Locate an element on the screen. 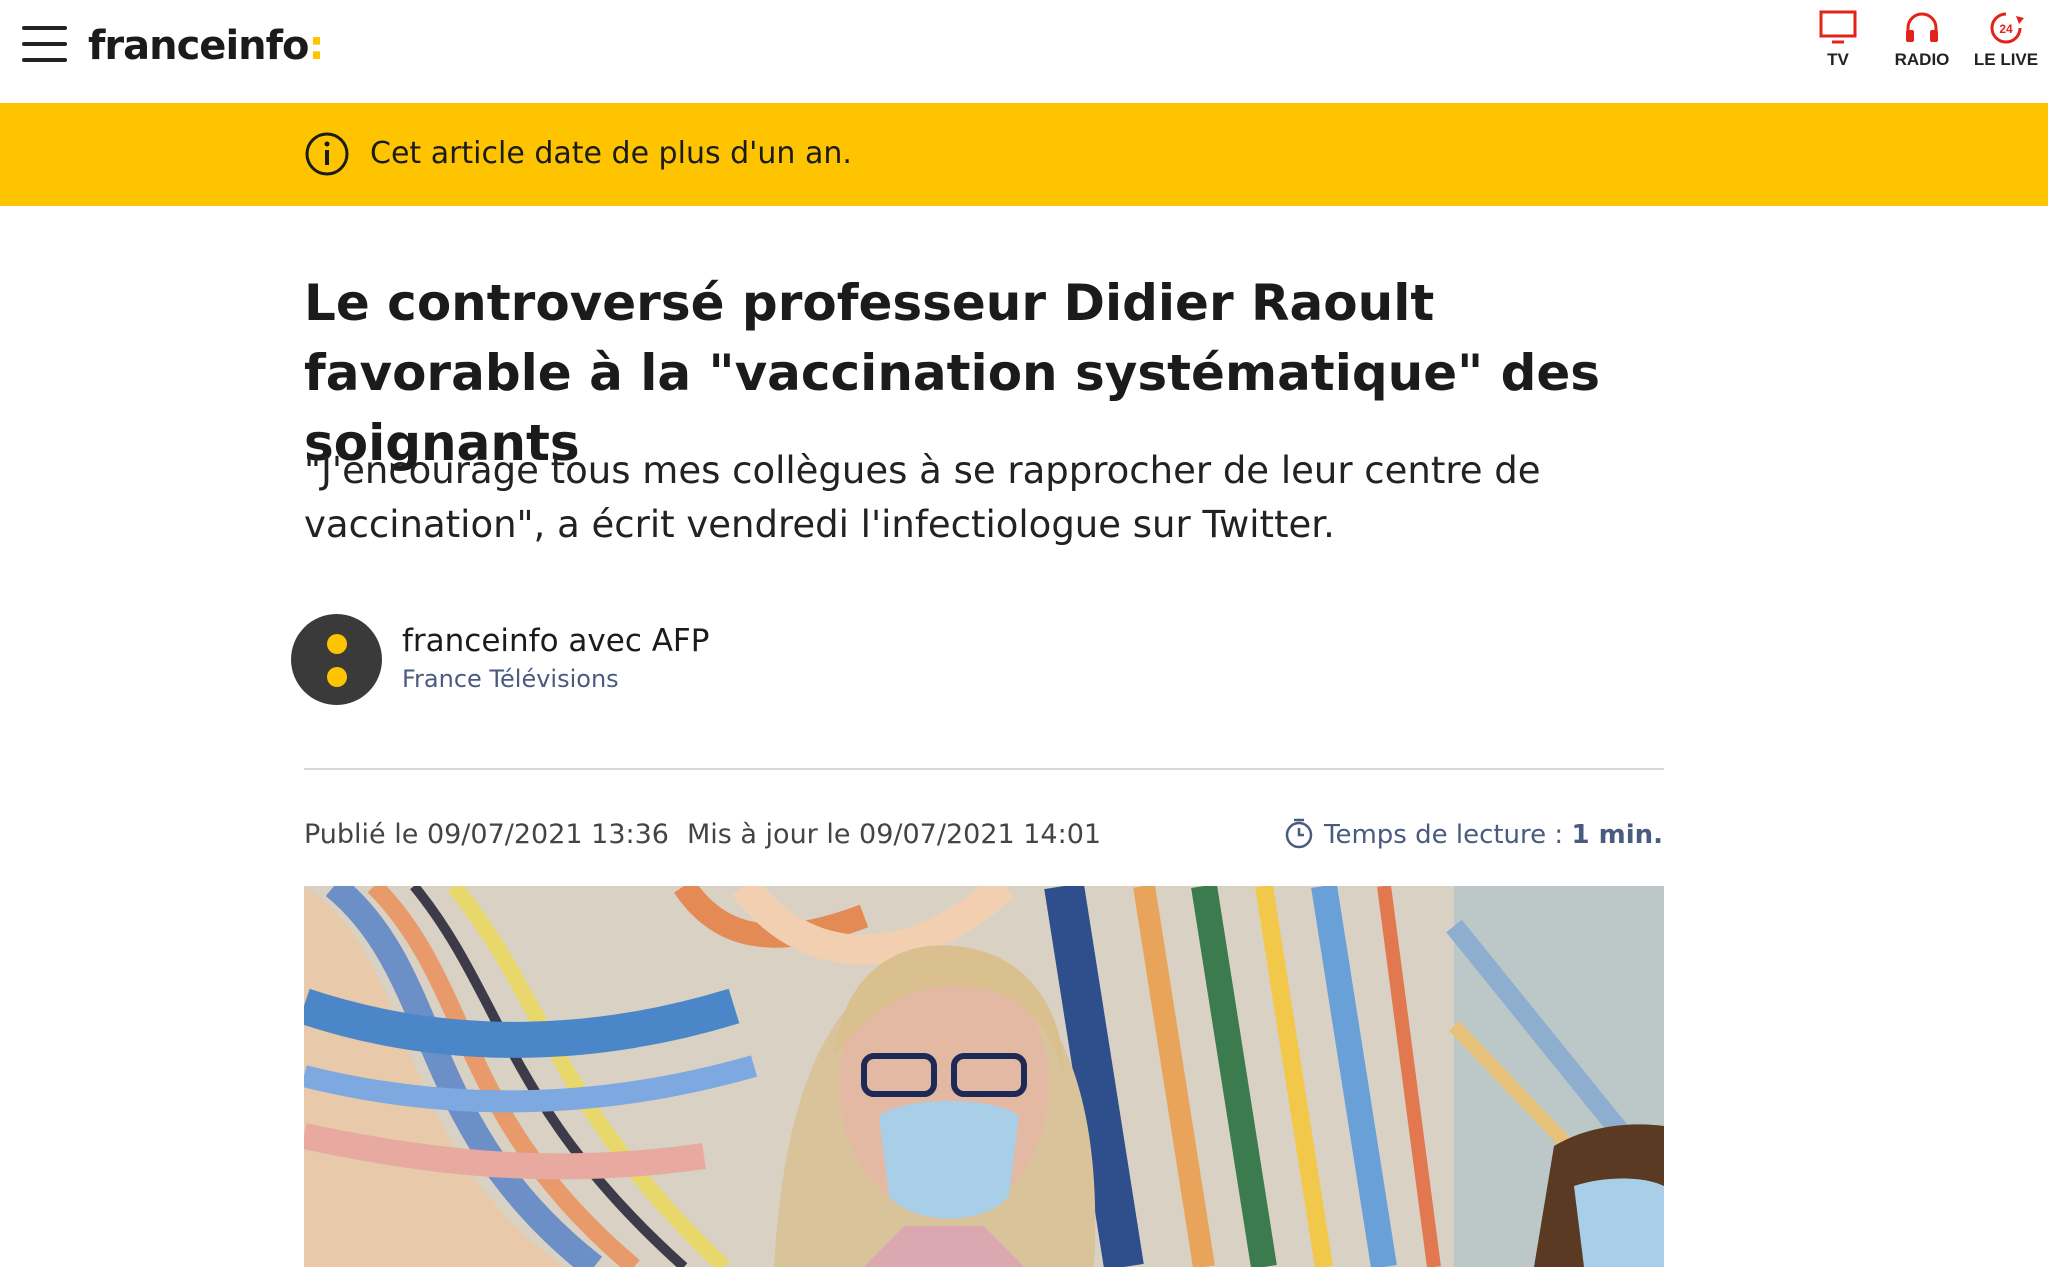  headphones-icon is located at coordinates (1922, 27).